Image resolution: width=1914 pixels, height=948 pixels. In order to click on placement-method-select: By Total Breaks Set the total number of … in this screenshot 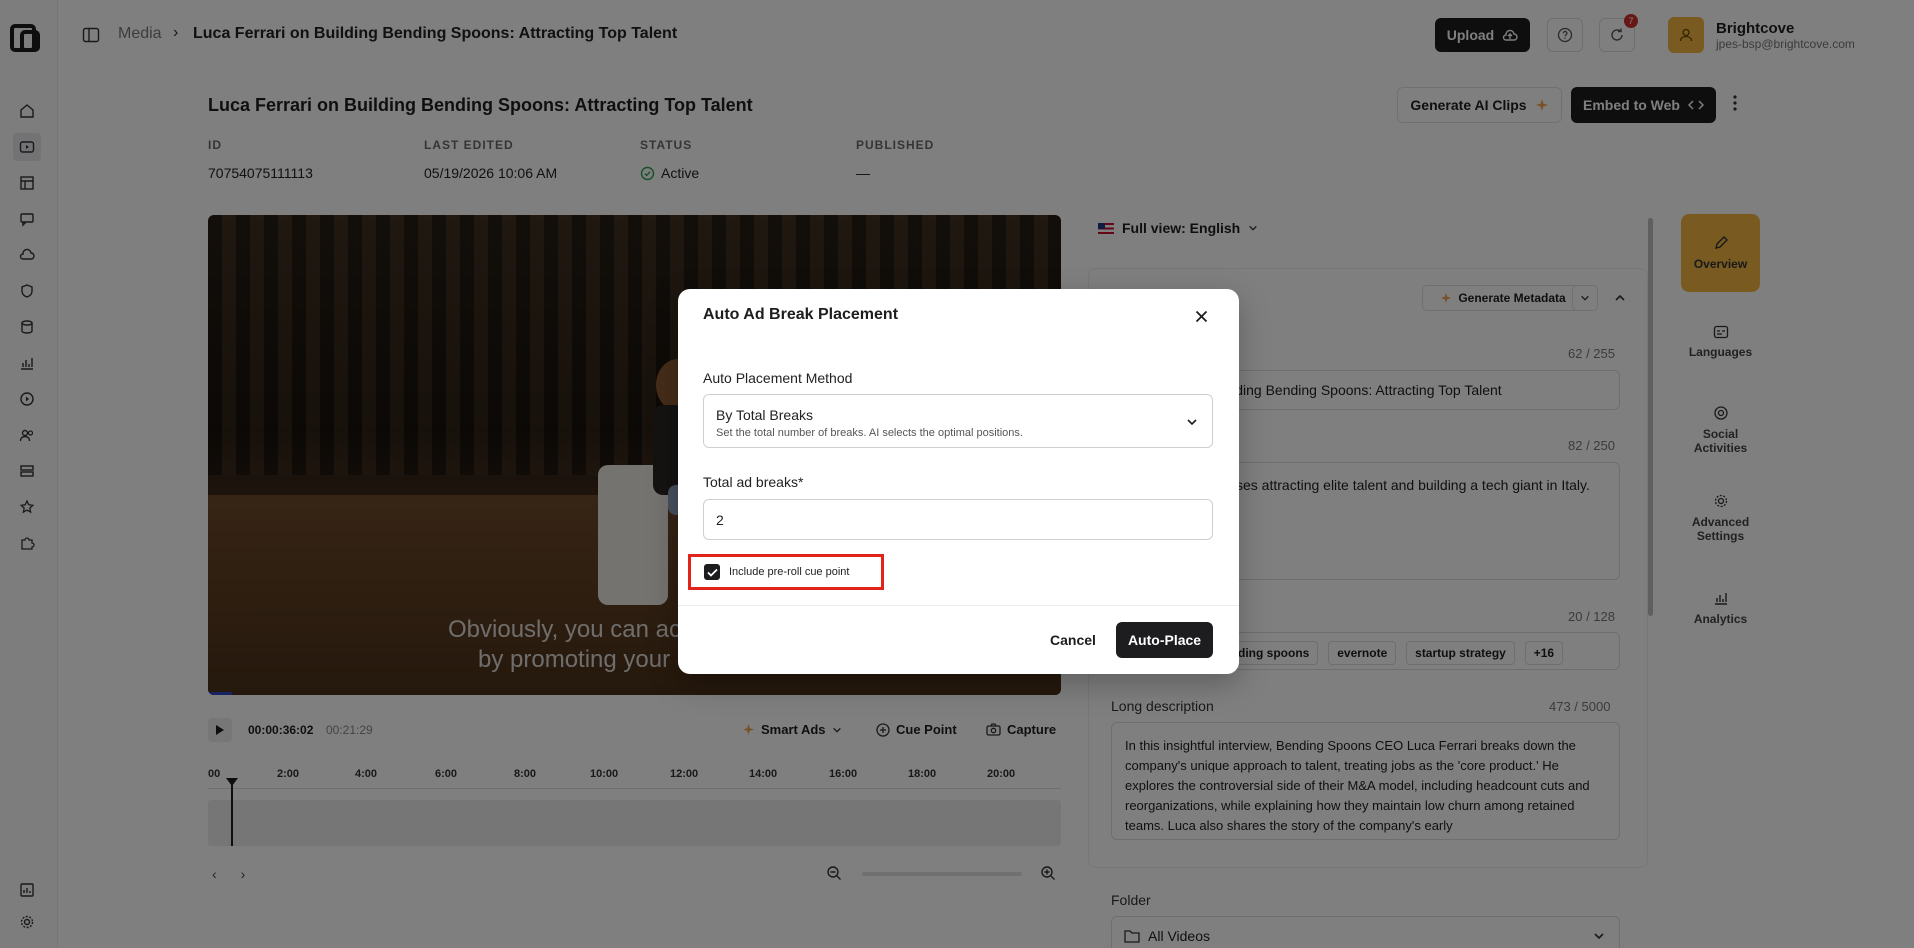, I will do `click(958, 421)`.